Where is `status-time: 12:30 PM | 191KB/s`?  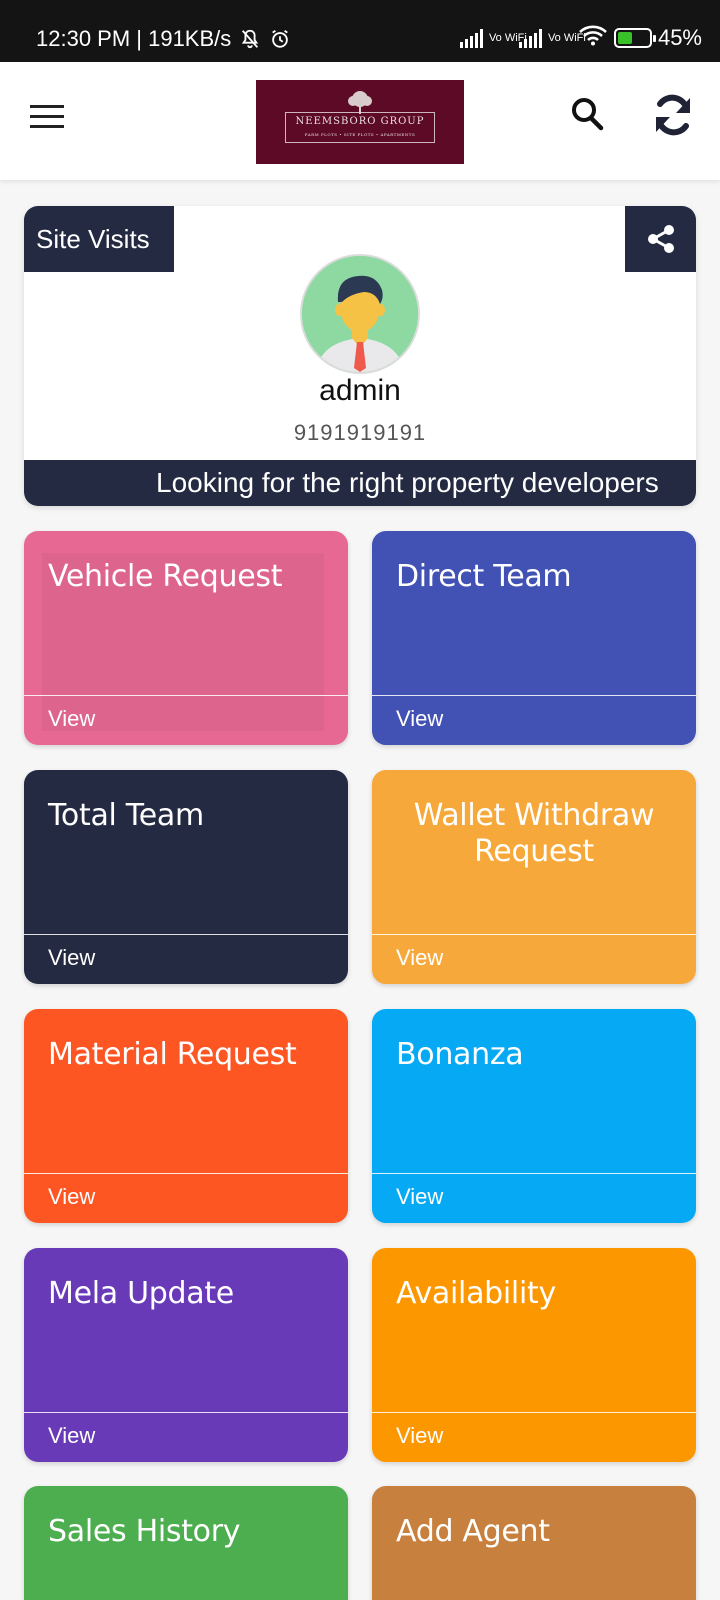
status-time: 12:30 PM | 191KB/s is located at coordinates (134, 38).